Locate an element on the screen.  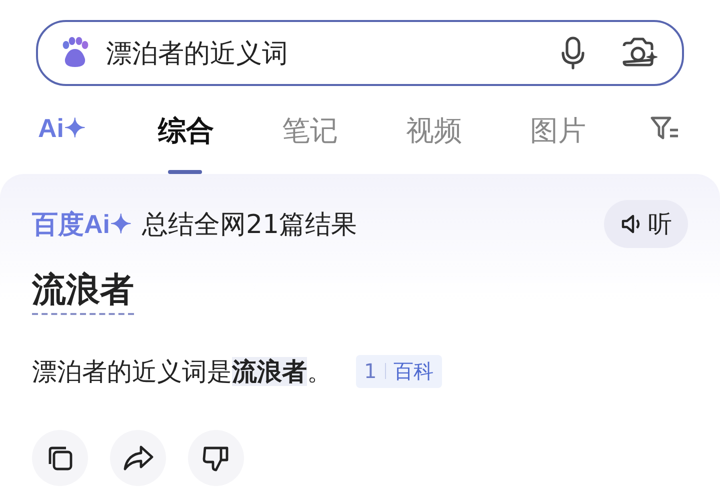
tab: 综合 is located at coordinates (212, 132).